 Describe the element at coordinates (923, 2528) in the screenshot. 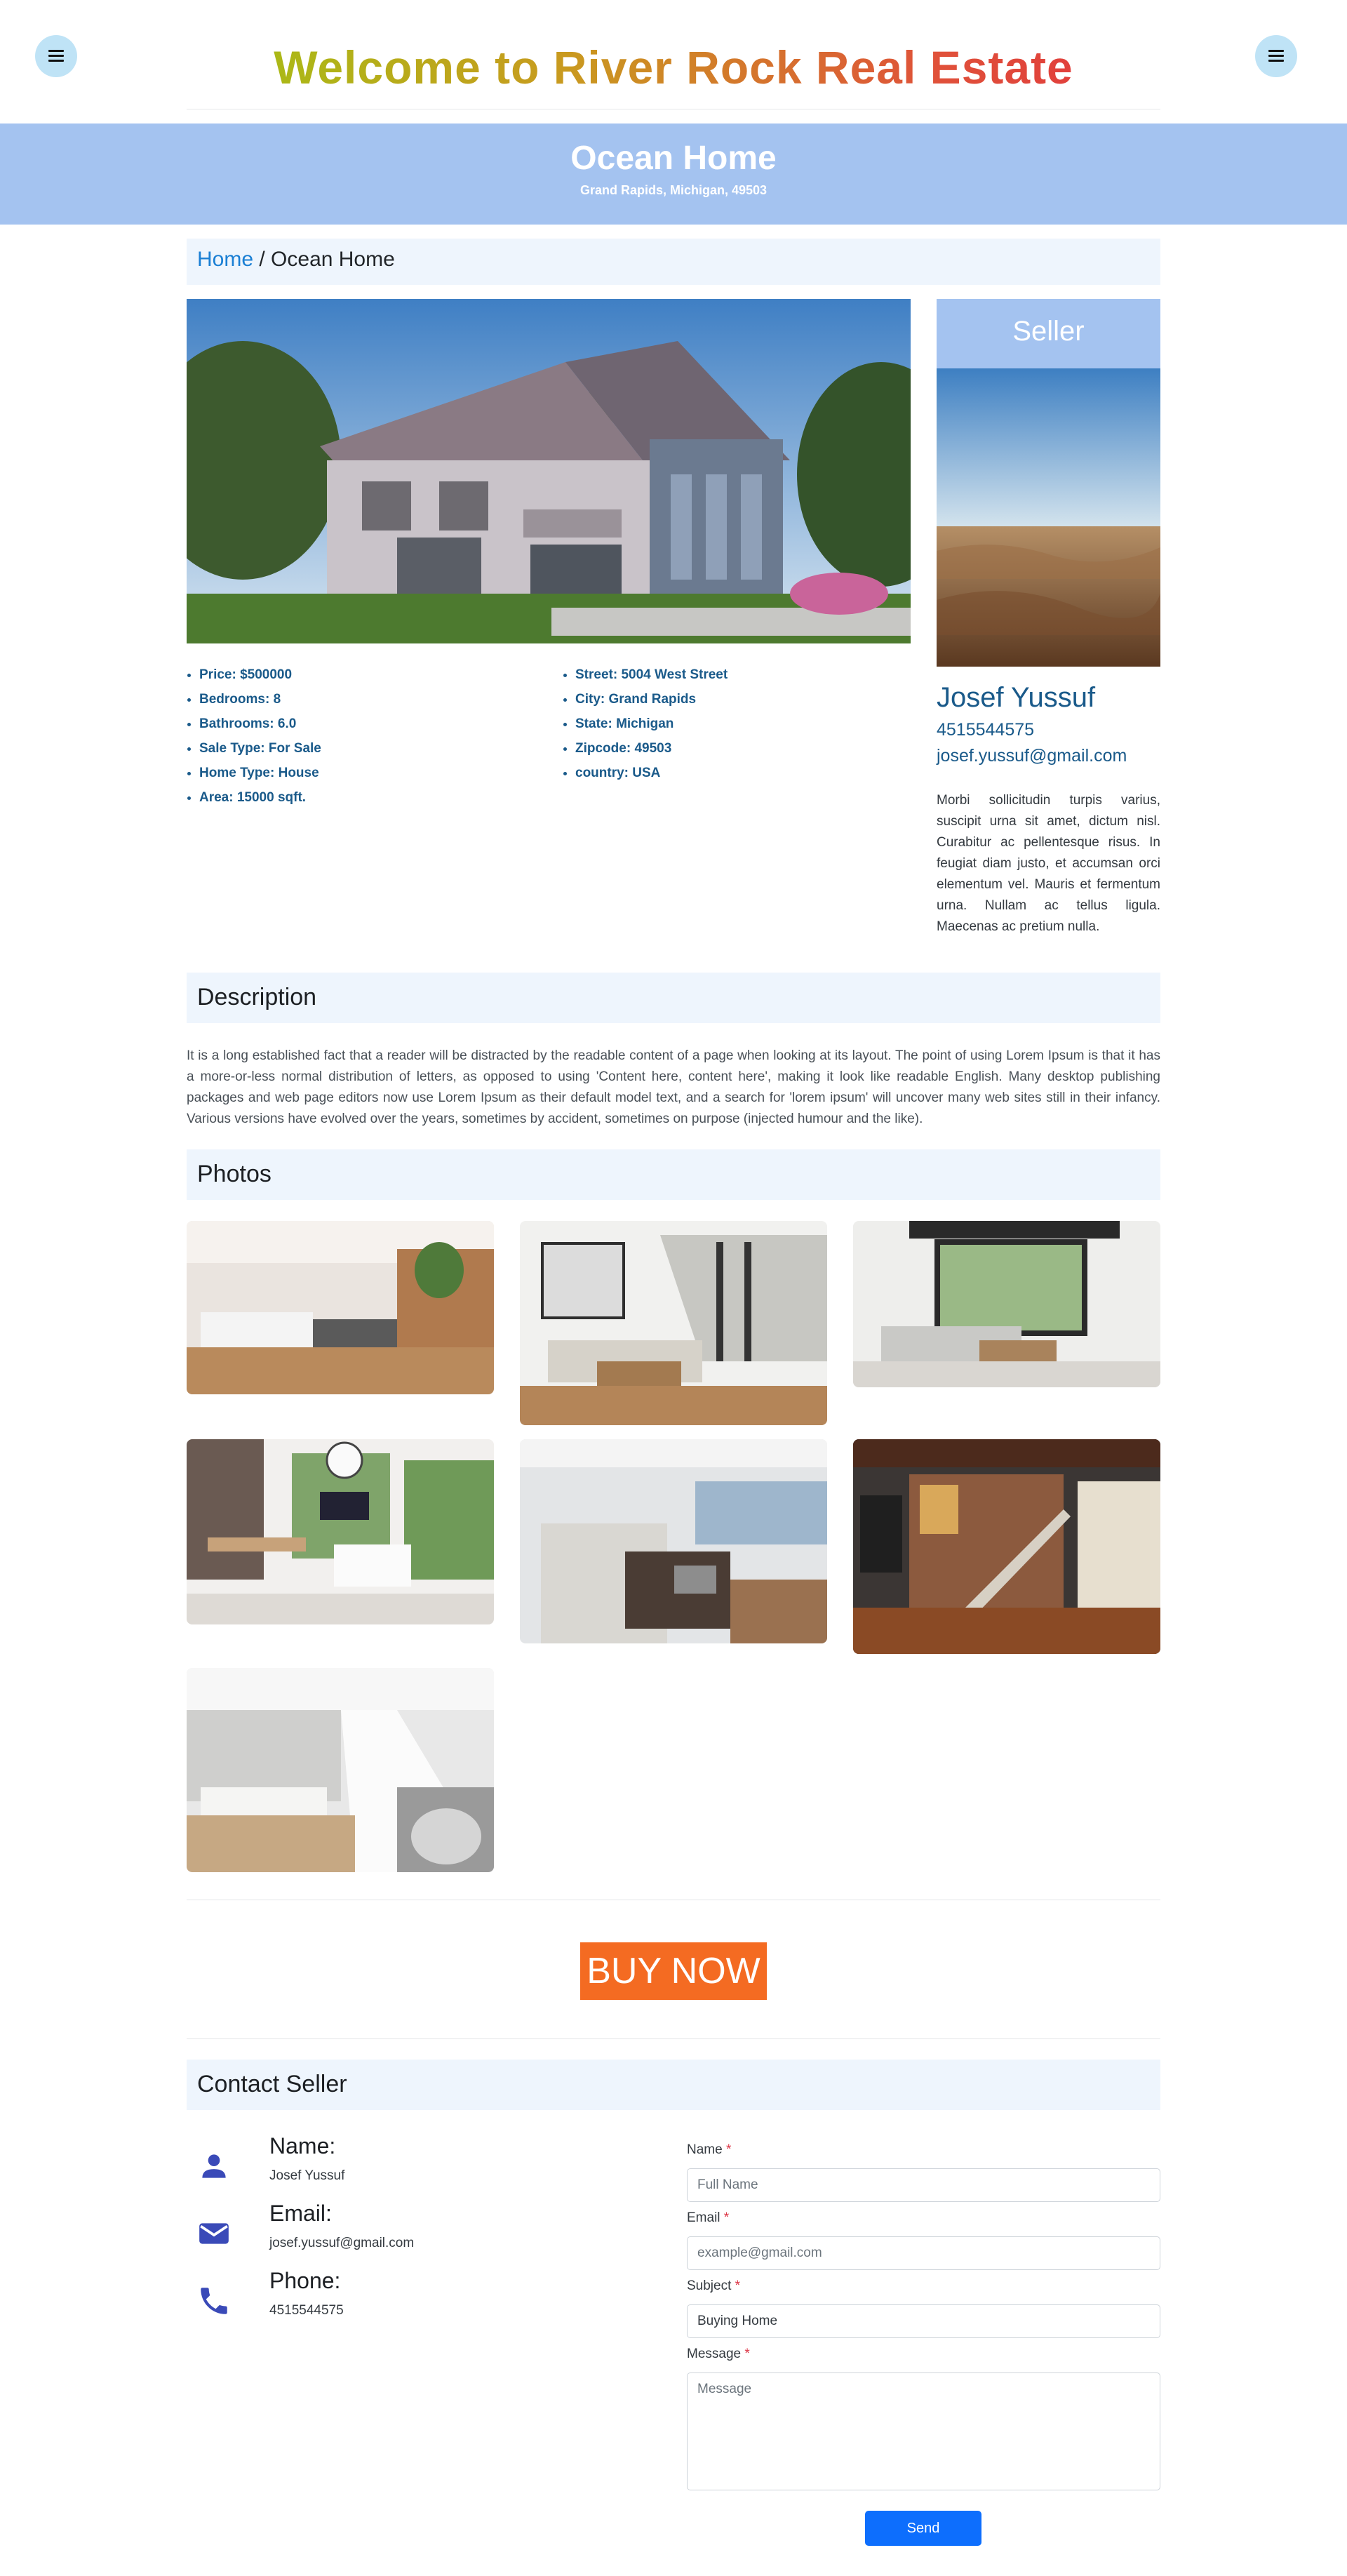

I see `send-button: Send` at that location.